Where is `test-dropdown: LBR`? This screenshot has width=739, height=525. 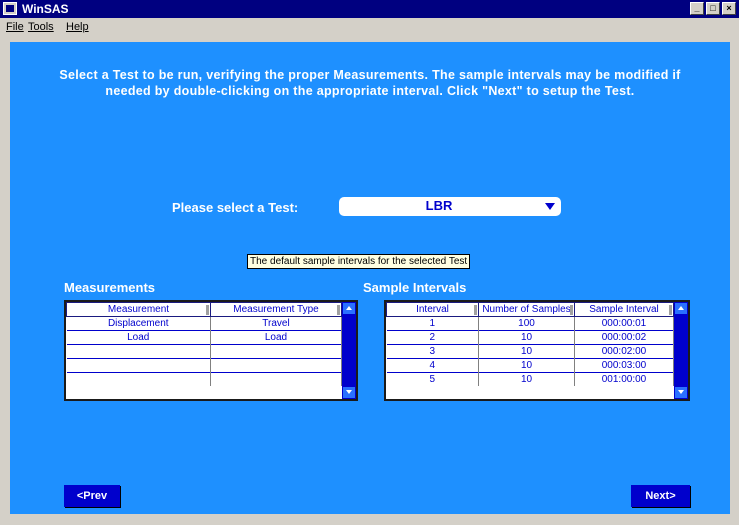 test-dropdown: LBR is located at coordinates (450, 206).